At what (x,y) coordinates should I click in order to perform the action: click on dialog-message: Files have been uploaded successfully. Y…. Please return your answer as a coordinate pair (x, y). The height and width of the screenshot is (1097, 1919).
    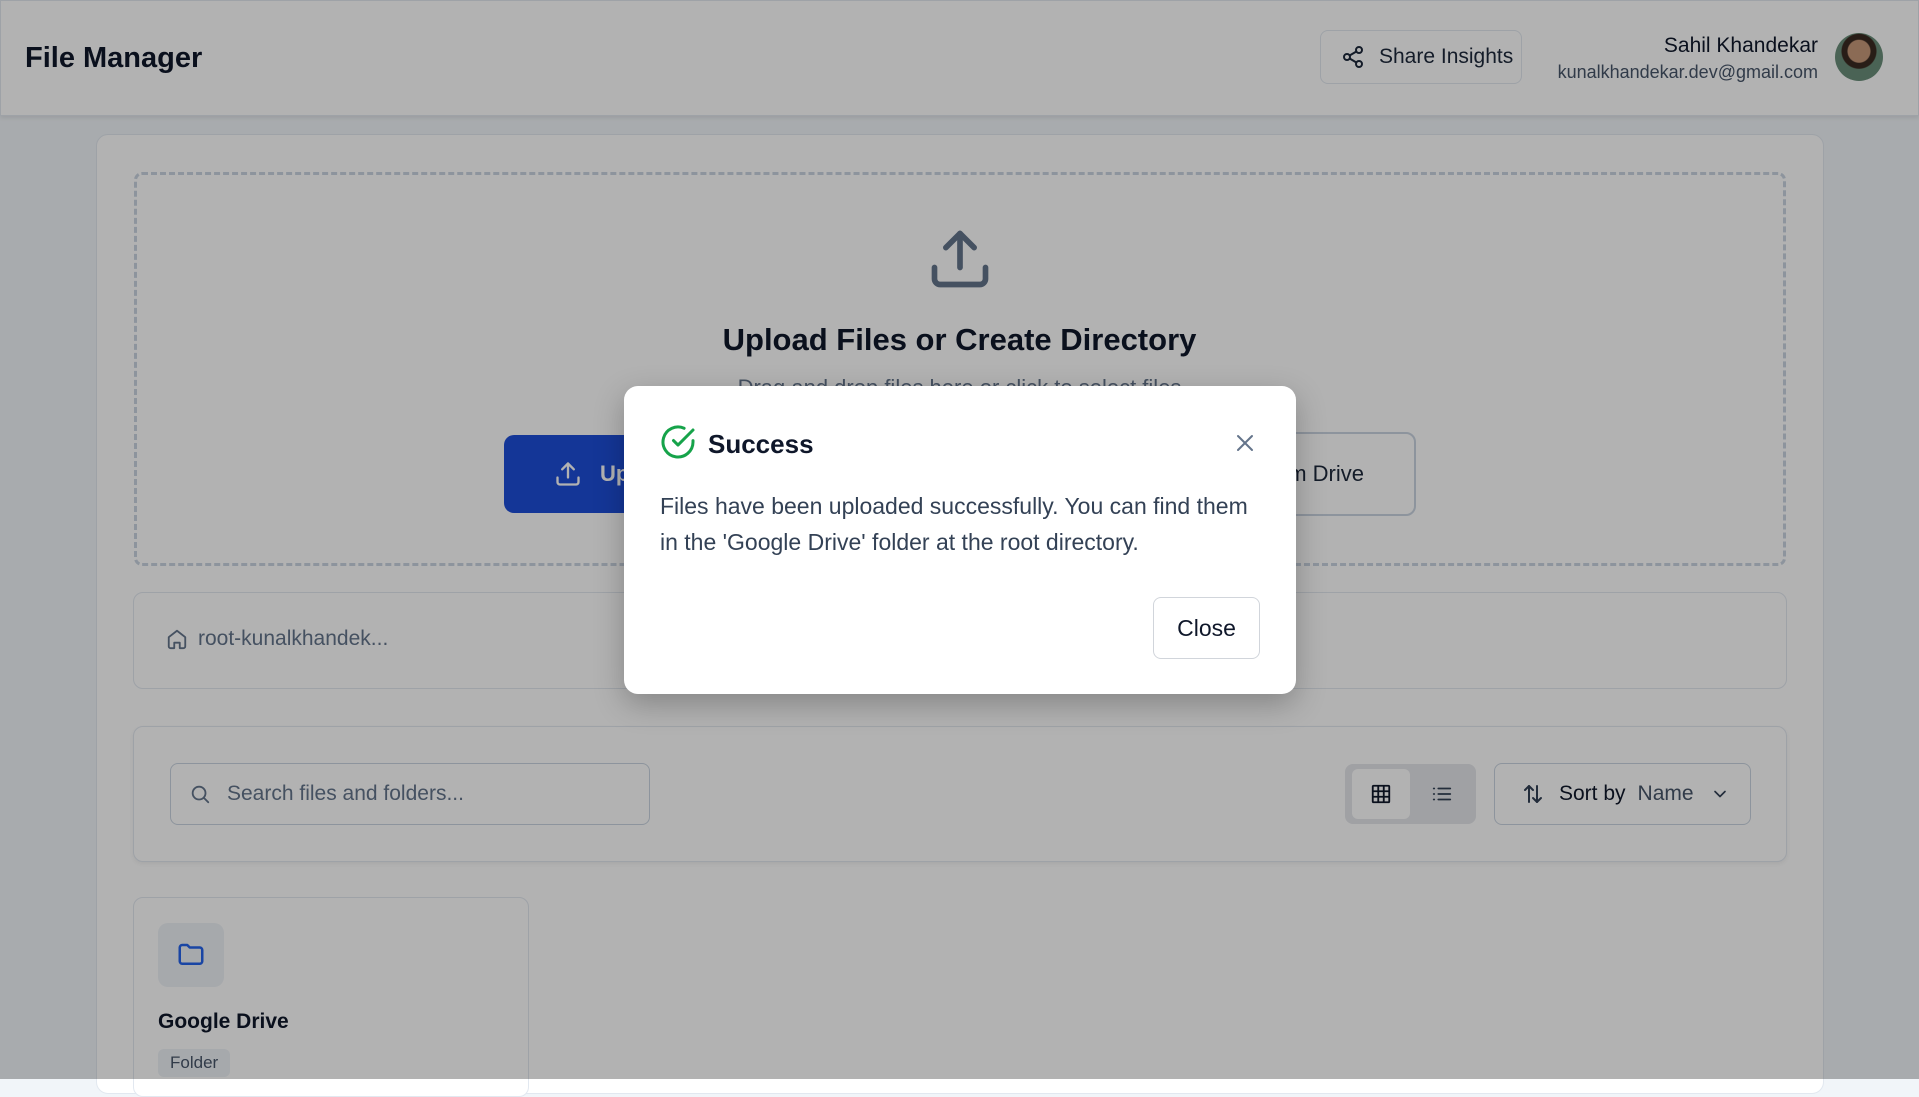
    Looking at the image, I should click on (954, 524).